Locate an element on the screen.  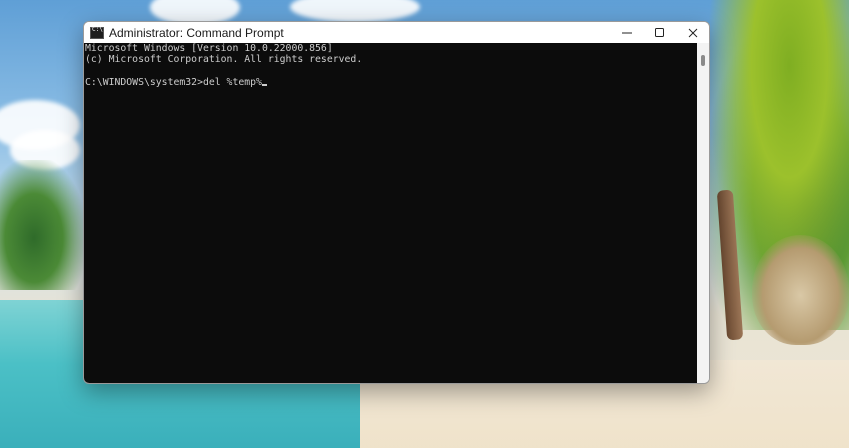
close-button is located at coordinates (692, 32).